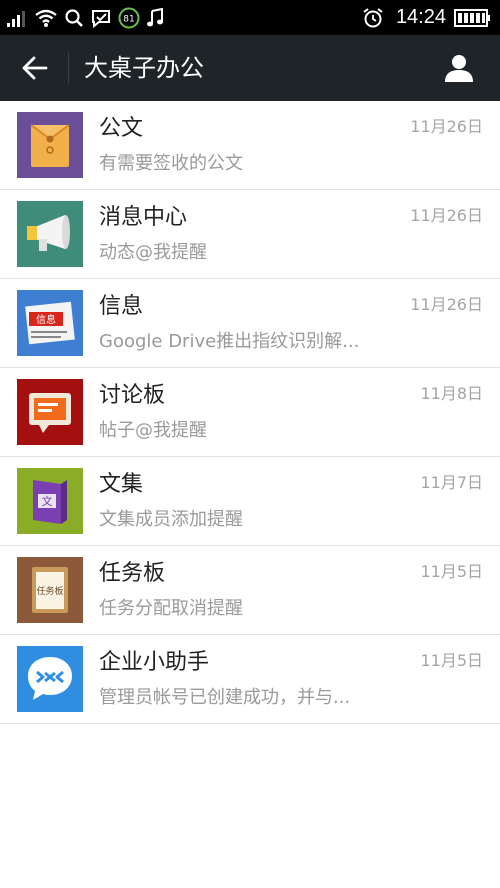 This screenshot has width=500, height=888. I want to click on list-item-title: 信息, so click(121, 306).